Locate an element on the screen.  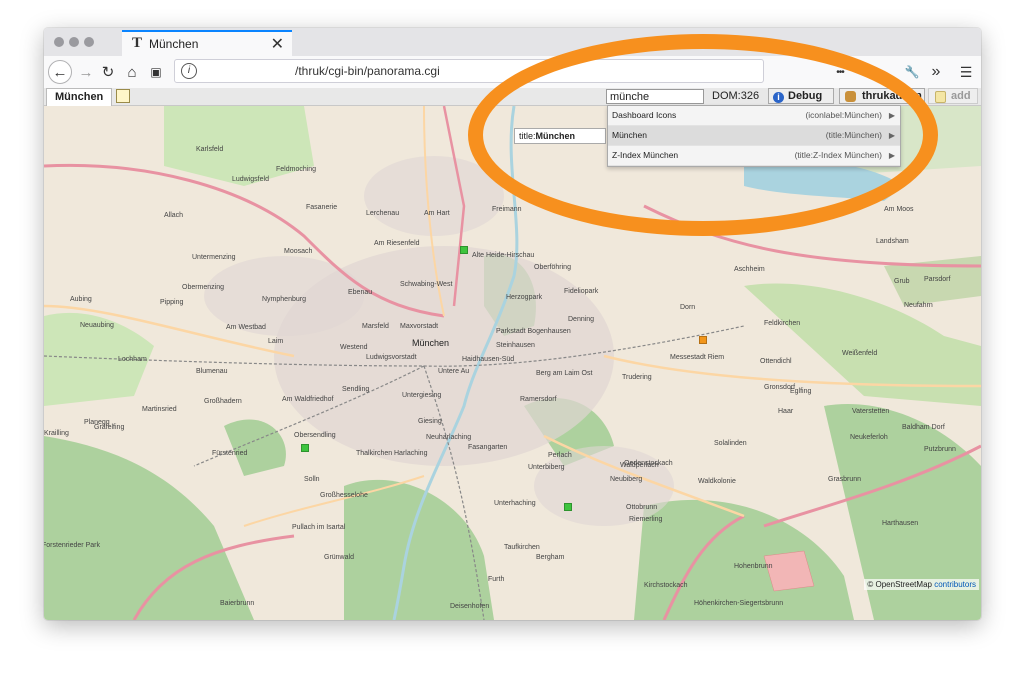
map-place-label: Fürstenried is located at coordinates (230, 453).